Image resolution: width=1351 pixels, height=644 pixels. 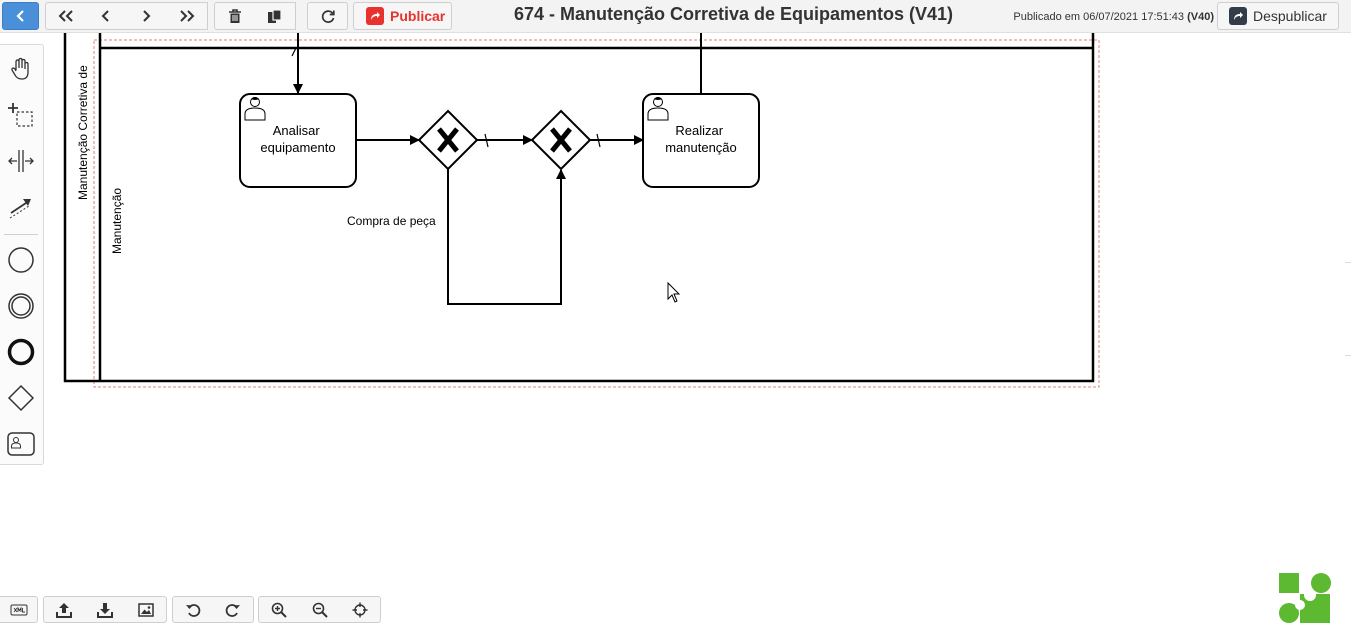 I want to click on lasso-tool, so click(x=21, y=115).